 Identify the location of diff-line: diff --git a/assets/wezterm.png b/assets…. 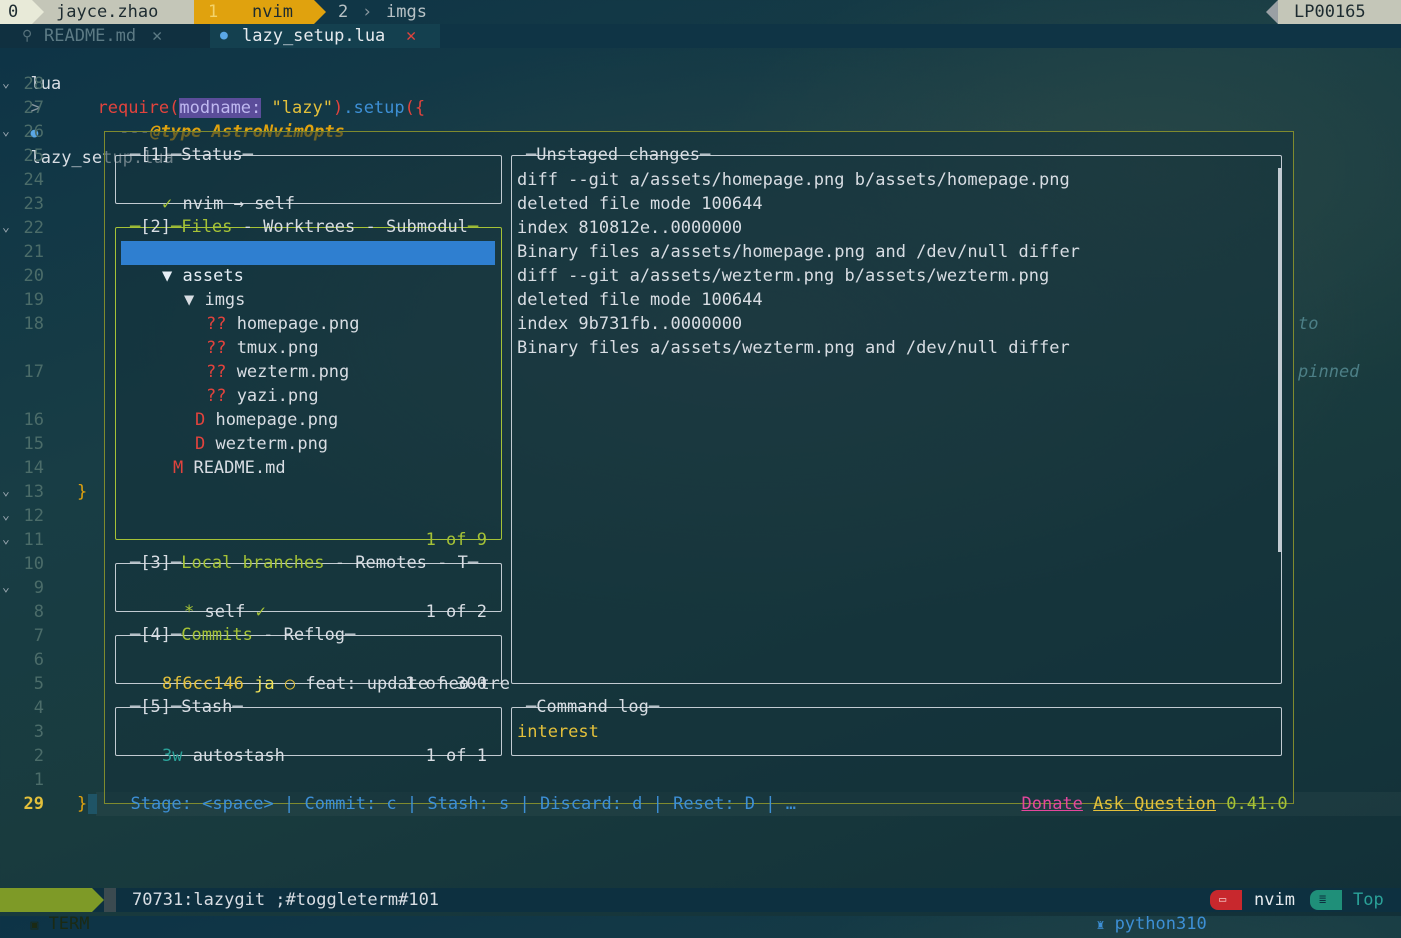
(783, 276).